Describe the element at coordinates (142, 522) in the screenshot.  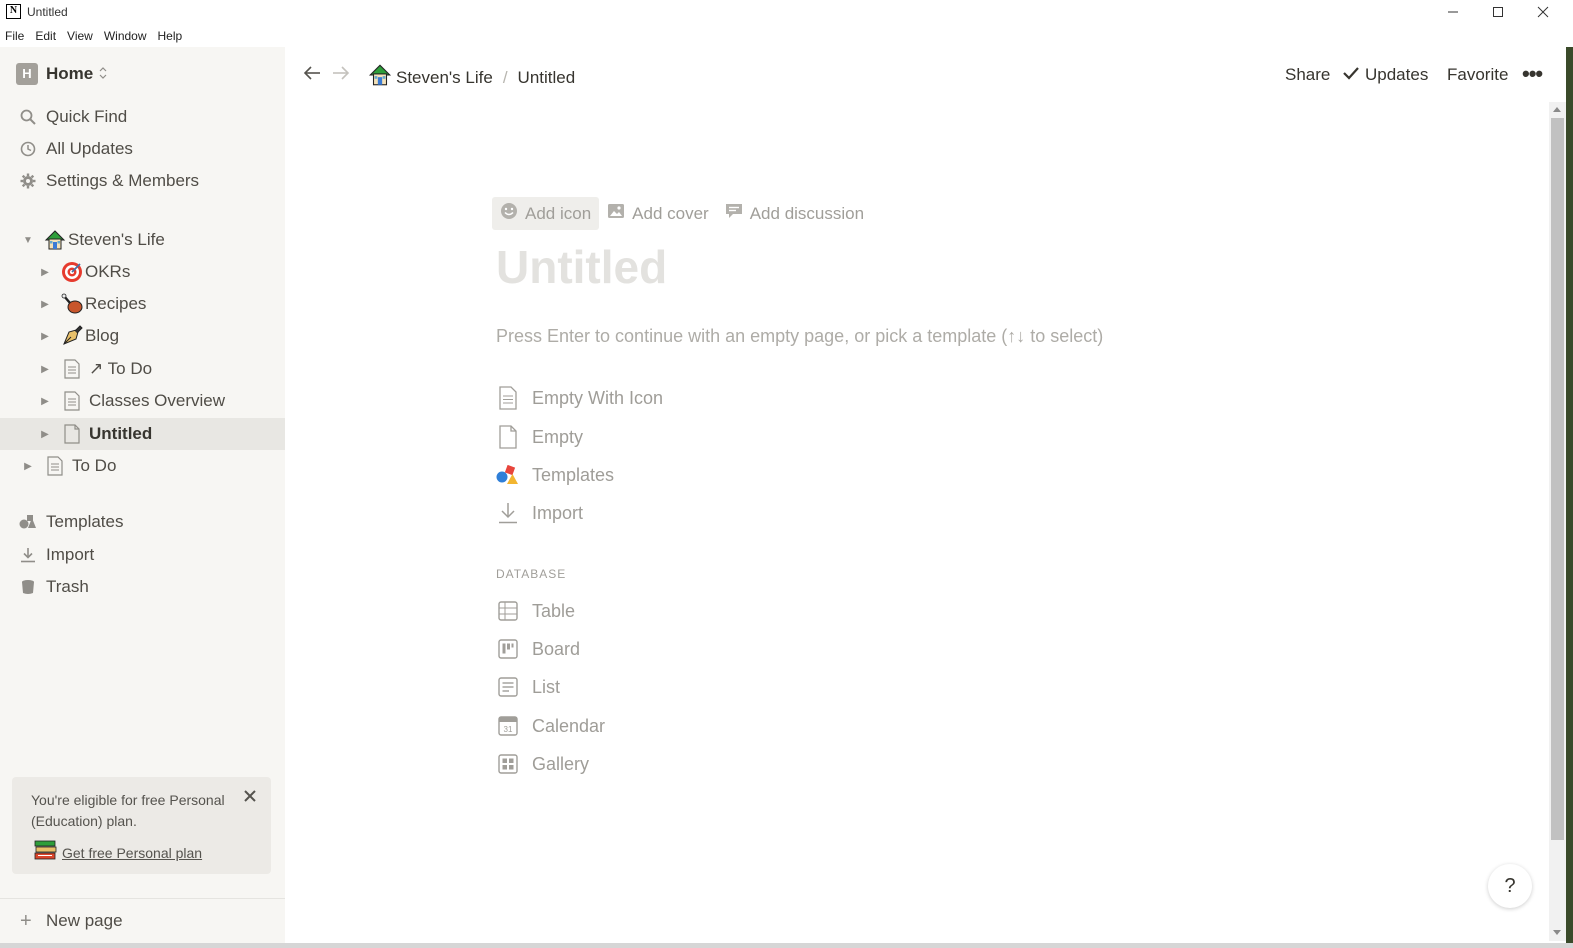
I see `sidebar-templates: Templates` at that location.